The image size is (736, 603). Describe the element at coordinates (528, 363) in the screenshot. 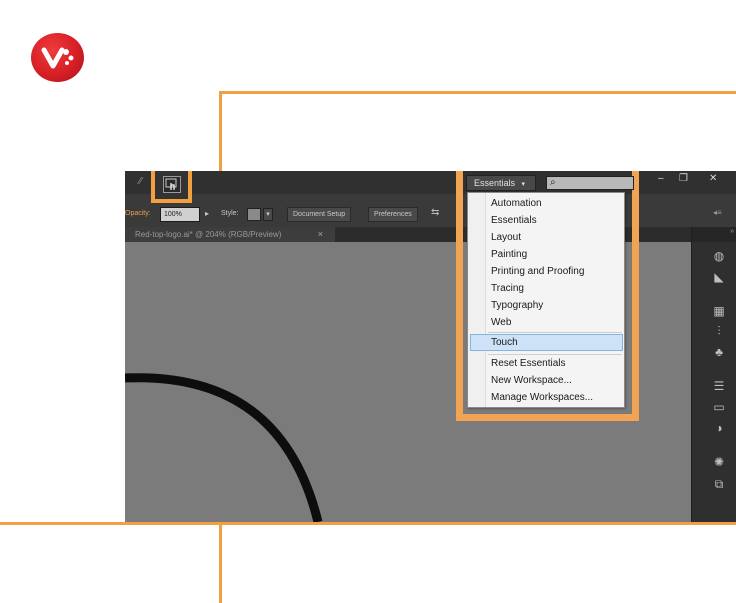

I see `menu-item-reset-essentials: Reset Essentials` at that location.